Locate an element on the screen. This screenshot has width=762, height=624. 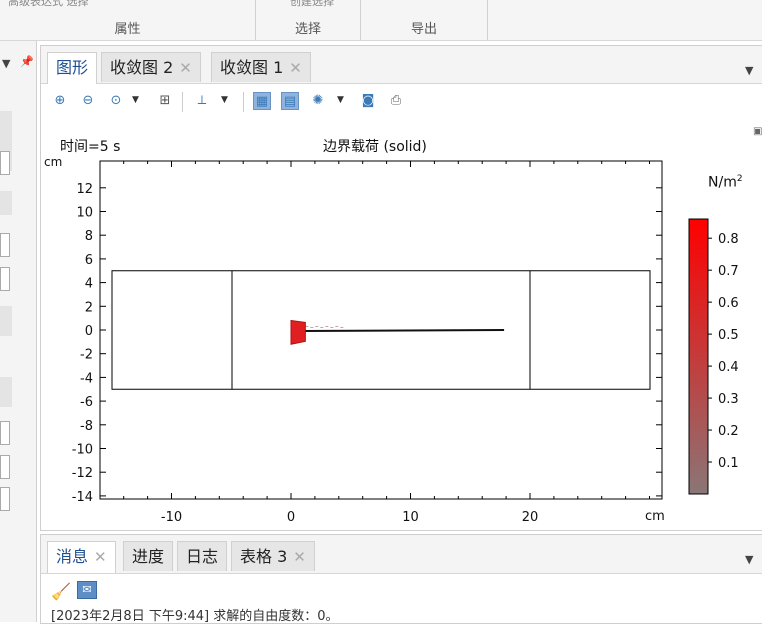
tab-progress: 进度 is located at coordinates (148, 556).